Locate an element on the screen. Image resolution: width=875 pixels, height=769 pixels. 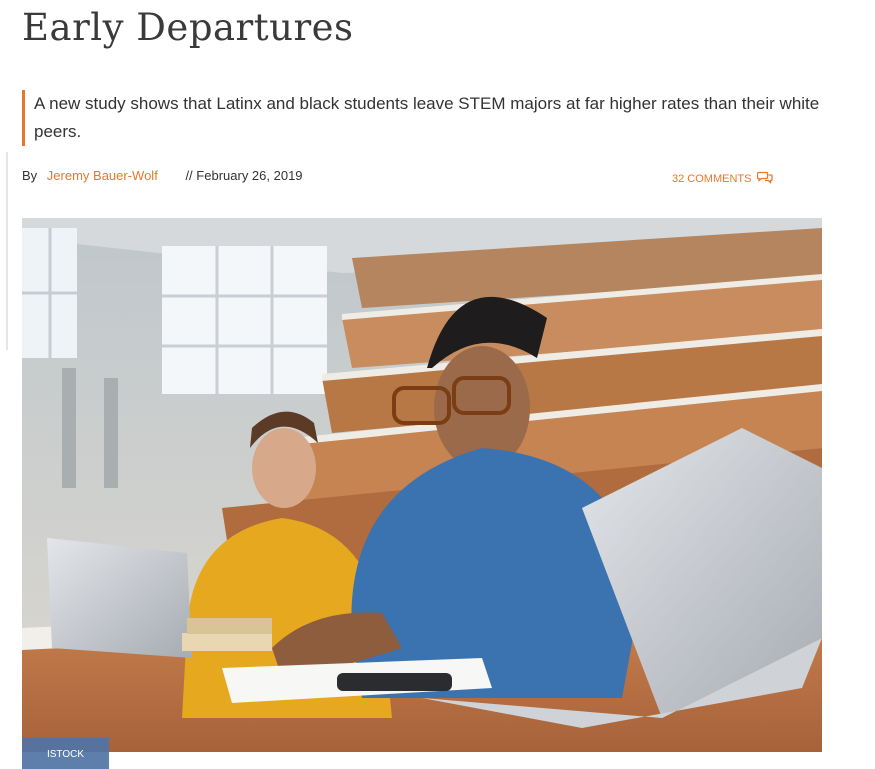
byline-prefix: By is located at coordinates (30, 175).